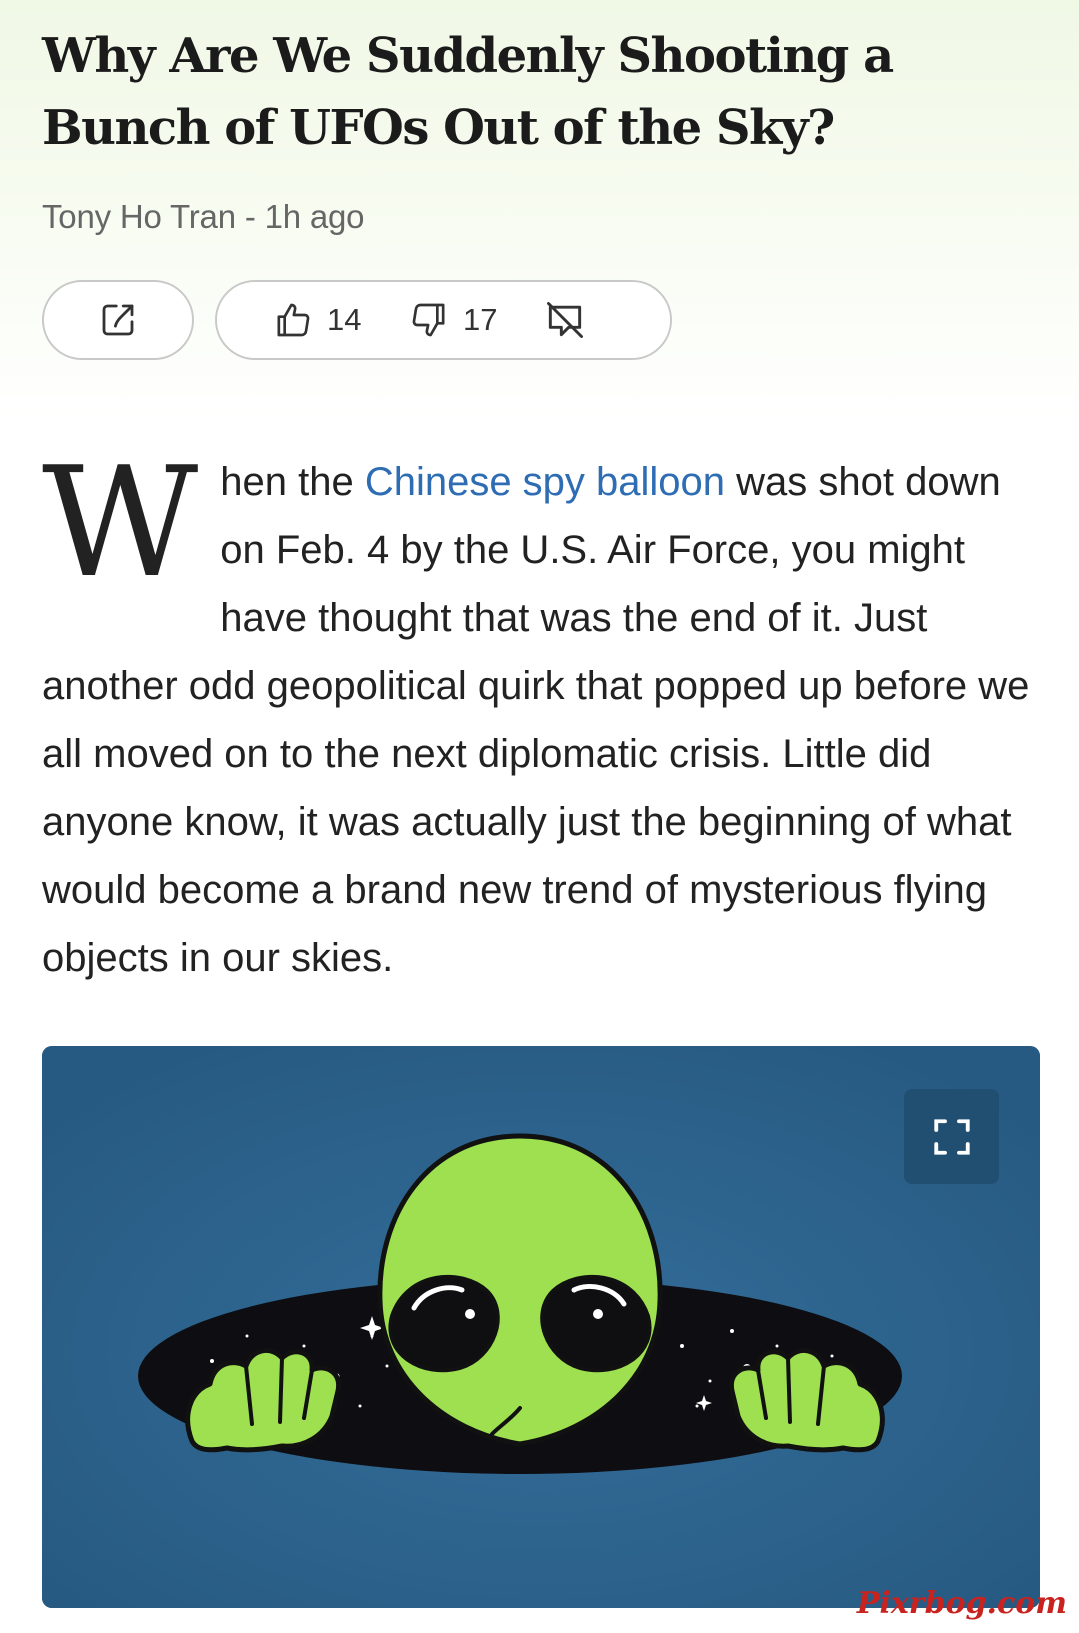  I want to click on expand-image-button, so click(951, 1136).